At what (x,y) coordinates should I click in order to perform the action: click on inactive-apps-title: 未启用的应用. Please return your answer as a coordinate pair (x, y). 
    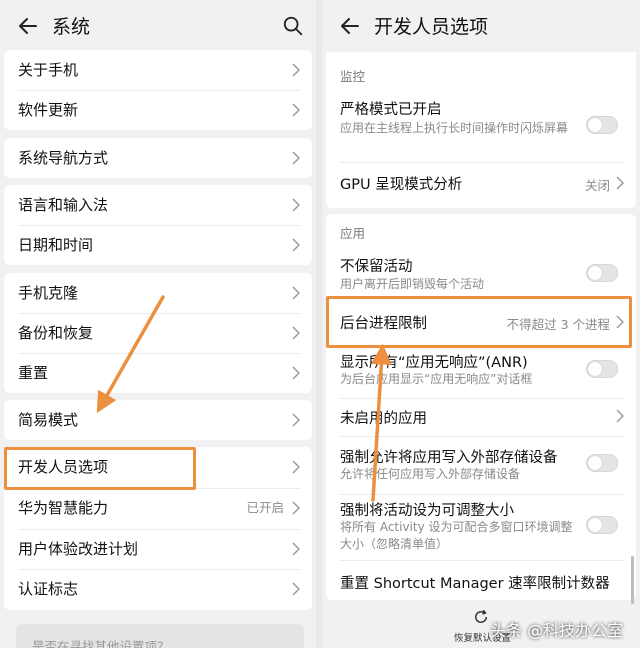
    Looking at the image, I should click on (383, 419).